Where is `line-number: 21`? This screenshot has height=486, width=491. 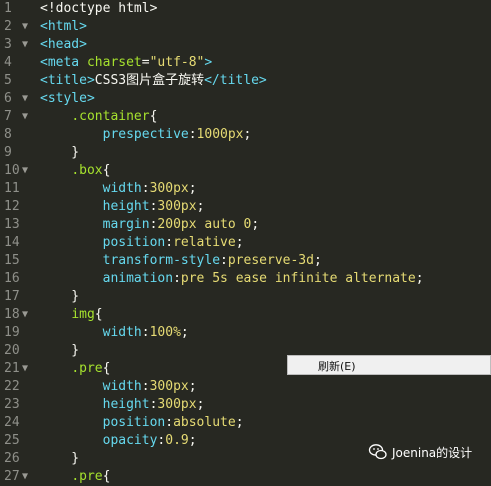 line-number: 21 is located at coordinates (12, 368).